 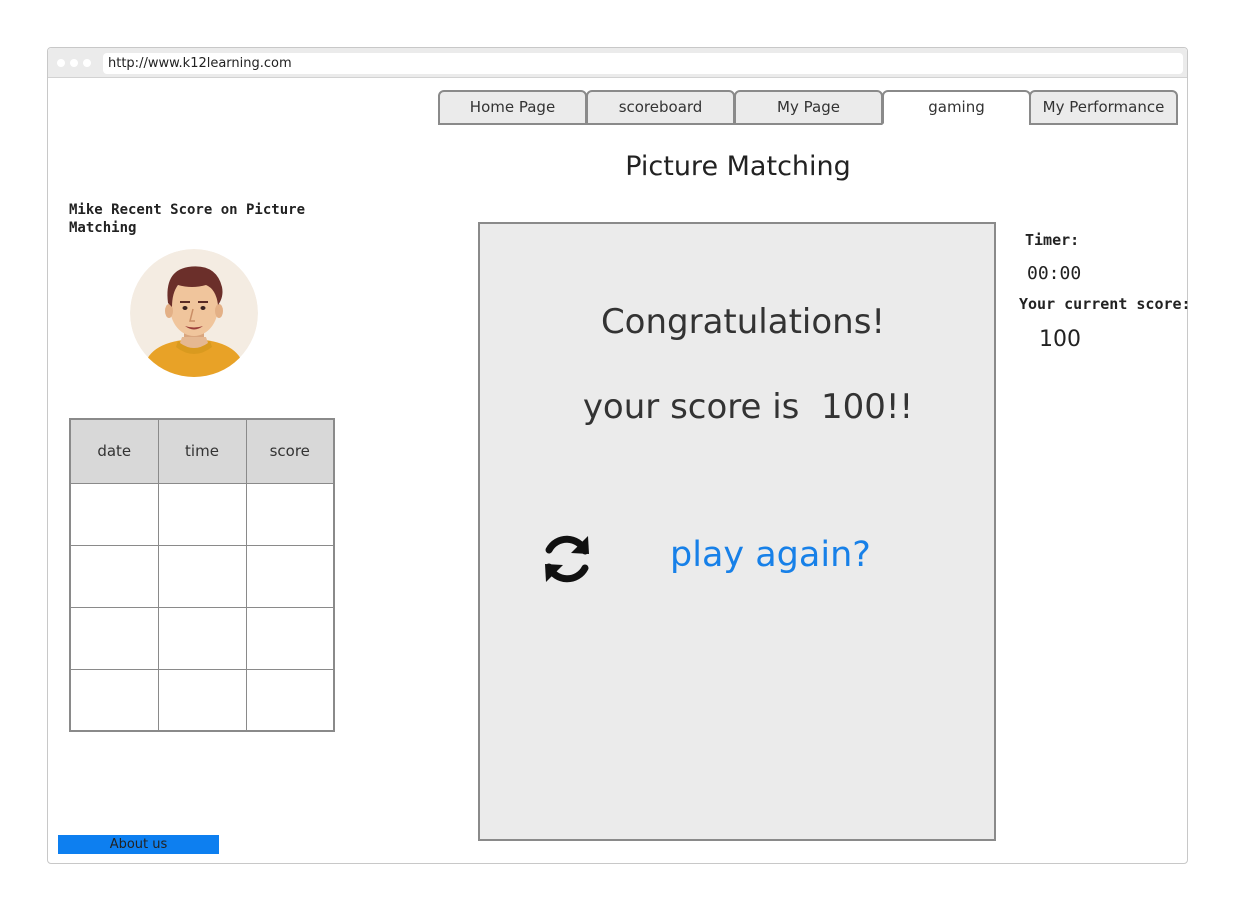 What do you see at coordinates (748, 407) in the screenshot?
I see `final-score-message: your score is 100!!` at bounding box center [748, 407].